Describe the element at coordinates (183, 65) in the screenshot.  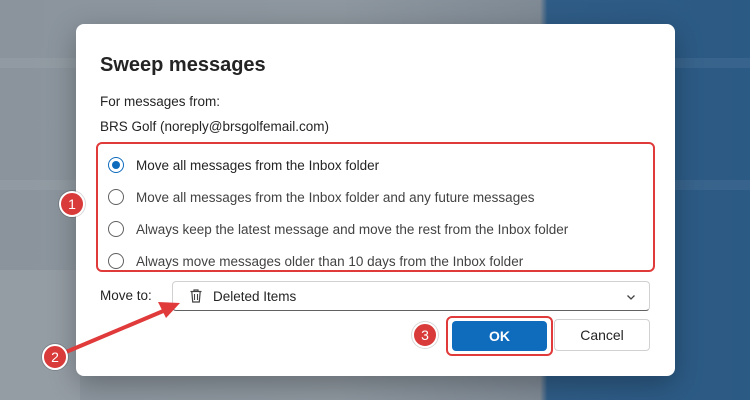
I see `dialog-title: Sweep messages` at that location.